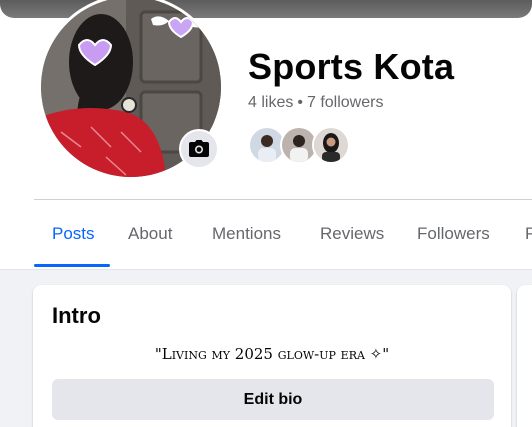 The height and width of the screenshot is (427, 532). Describe the element at coordinates (150, 234) in the screenshot. I see `tab-about: About` at that location.